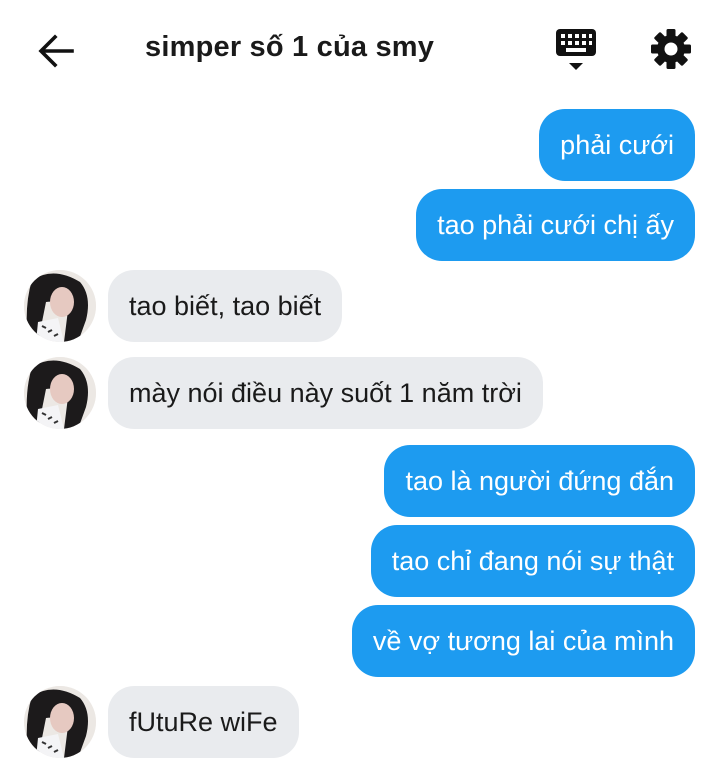 Image resolution: width=720 pixels, height=773 pixels. I want to click on settings-button, so click(671, 49).